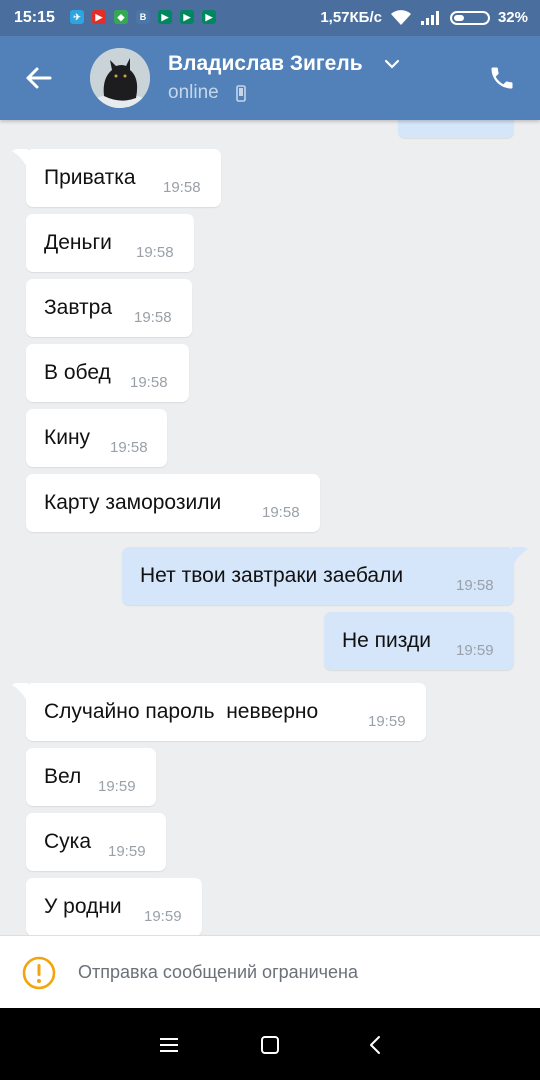 The width and height of the screenshot is (540, 1080). I want to click on menu-icon, so click(169, 1045).